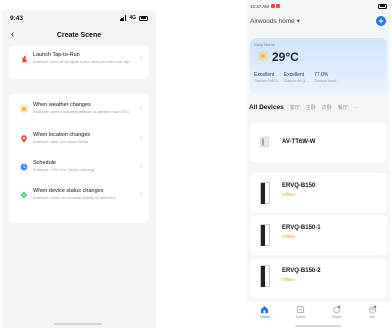 This screenshot has height=329, width=392. Describe the element at coordinates (372, 315) in the screenshot. I see `nav-me: Me` at that location.